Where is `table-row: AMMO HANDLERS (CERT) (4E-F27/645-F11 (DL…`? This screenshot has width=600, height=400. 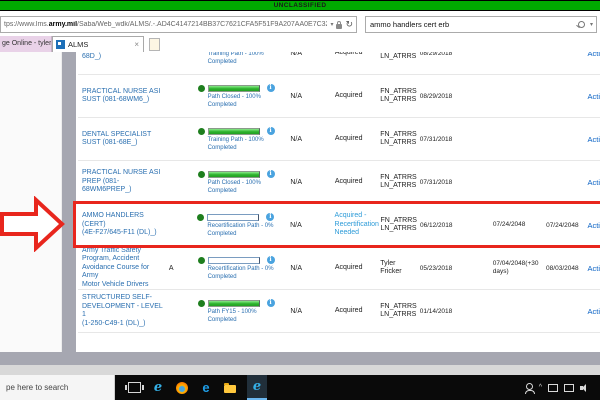 table-row: AMMO HANDLERS (CERT) (4E-F27/645-F11 (DL… is located at coordinates (339, 225).